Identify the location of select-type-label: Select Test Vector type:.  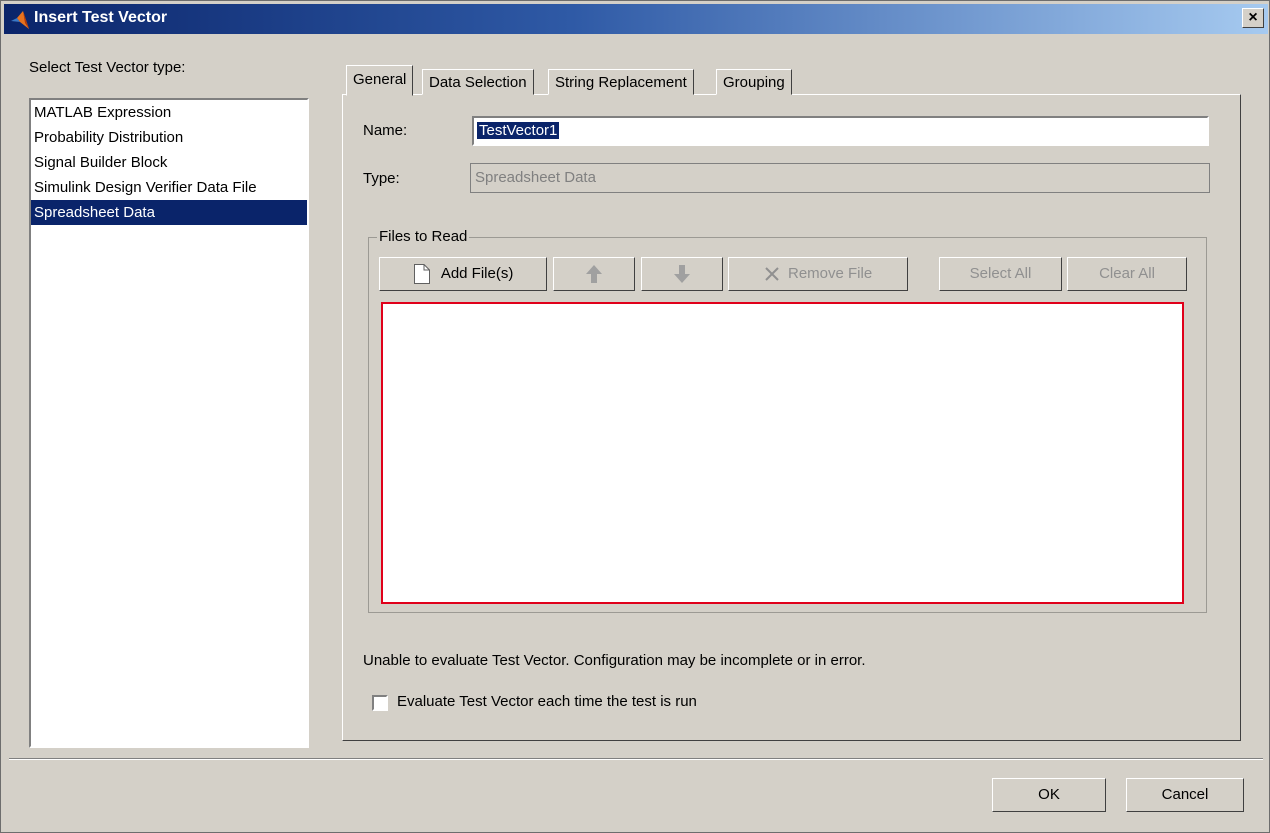
(107, 67).